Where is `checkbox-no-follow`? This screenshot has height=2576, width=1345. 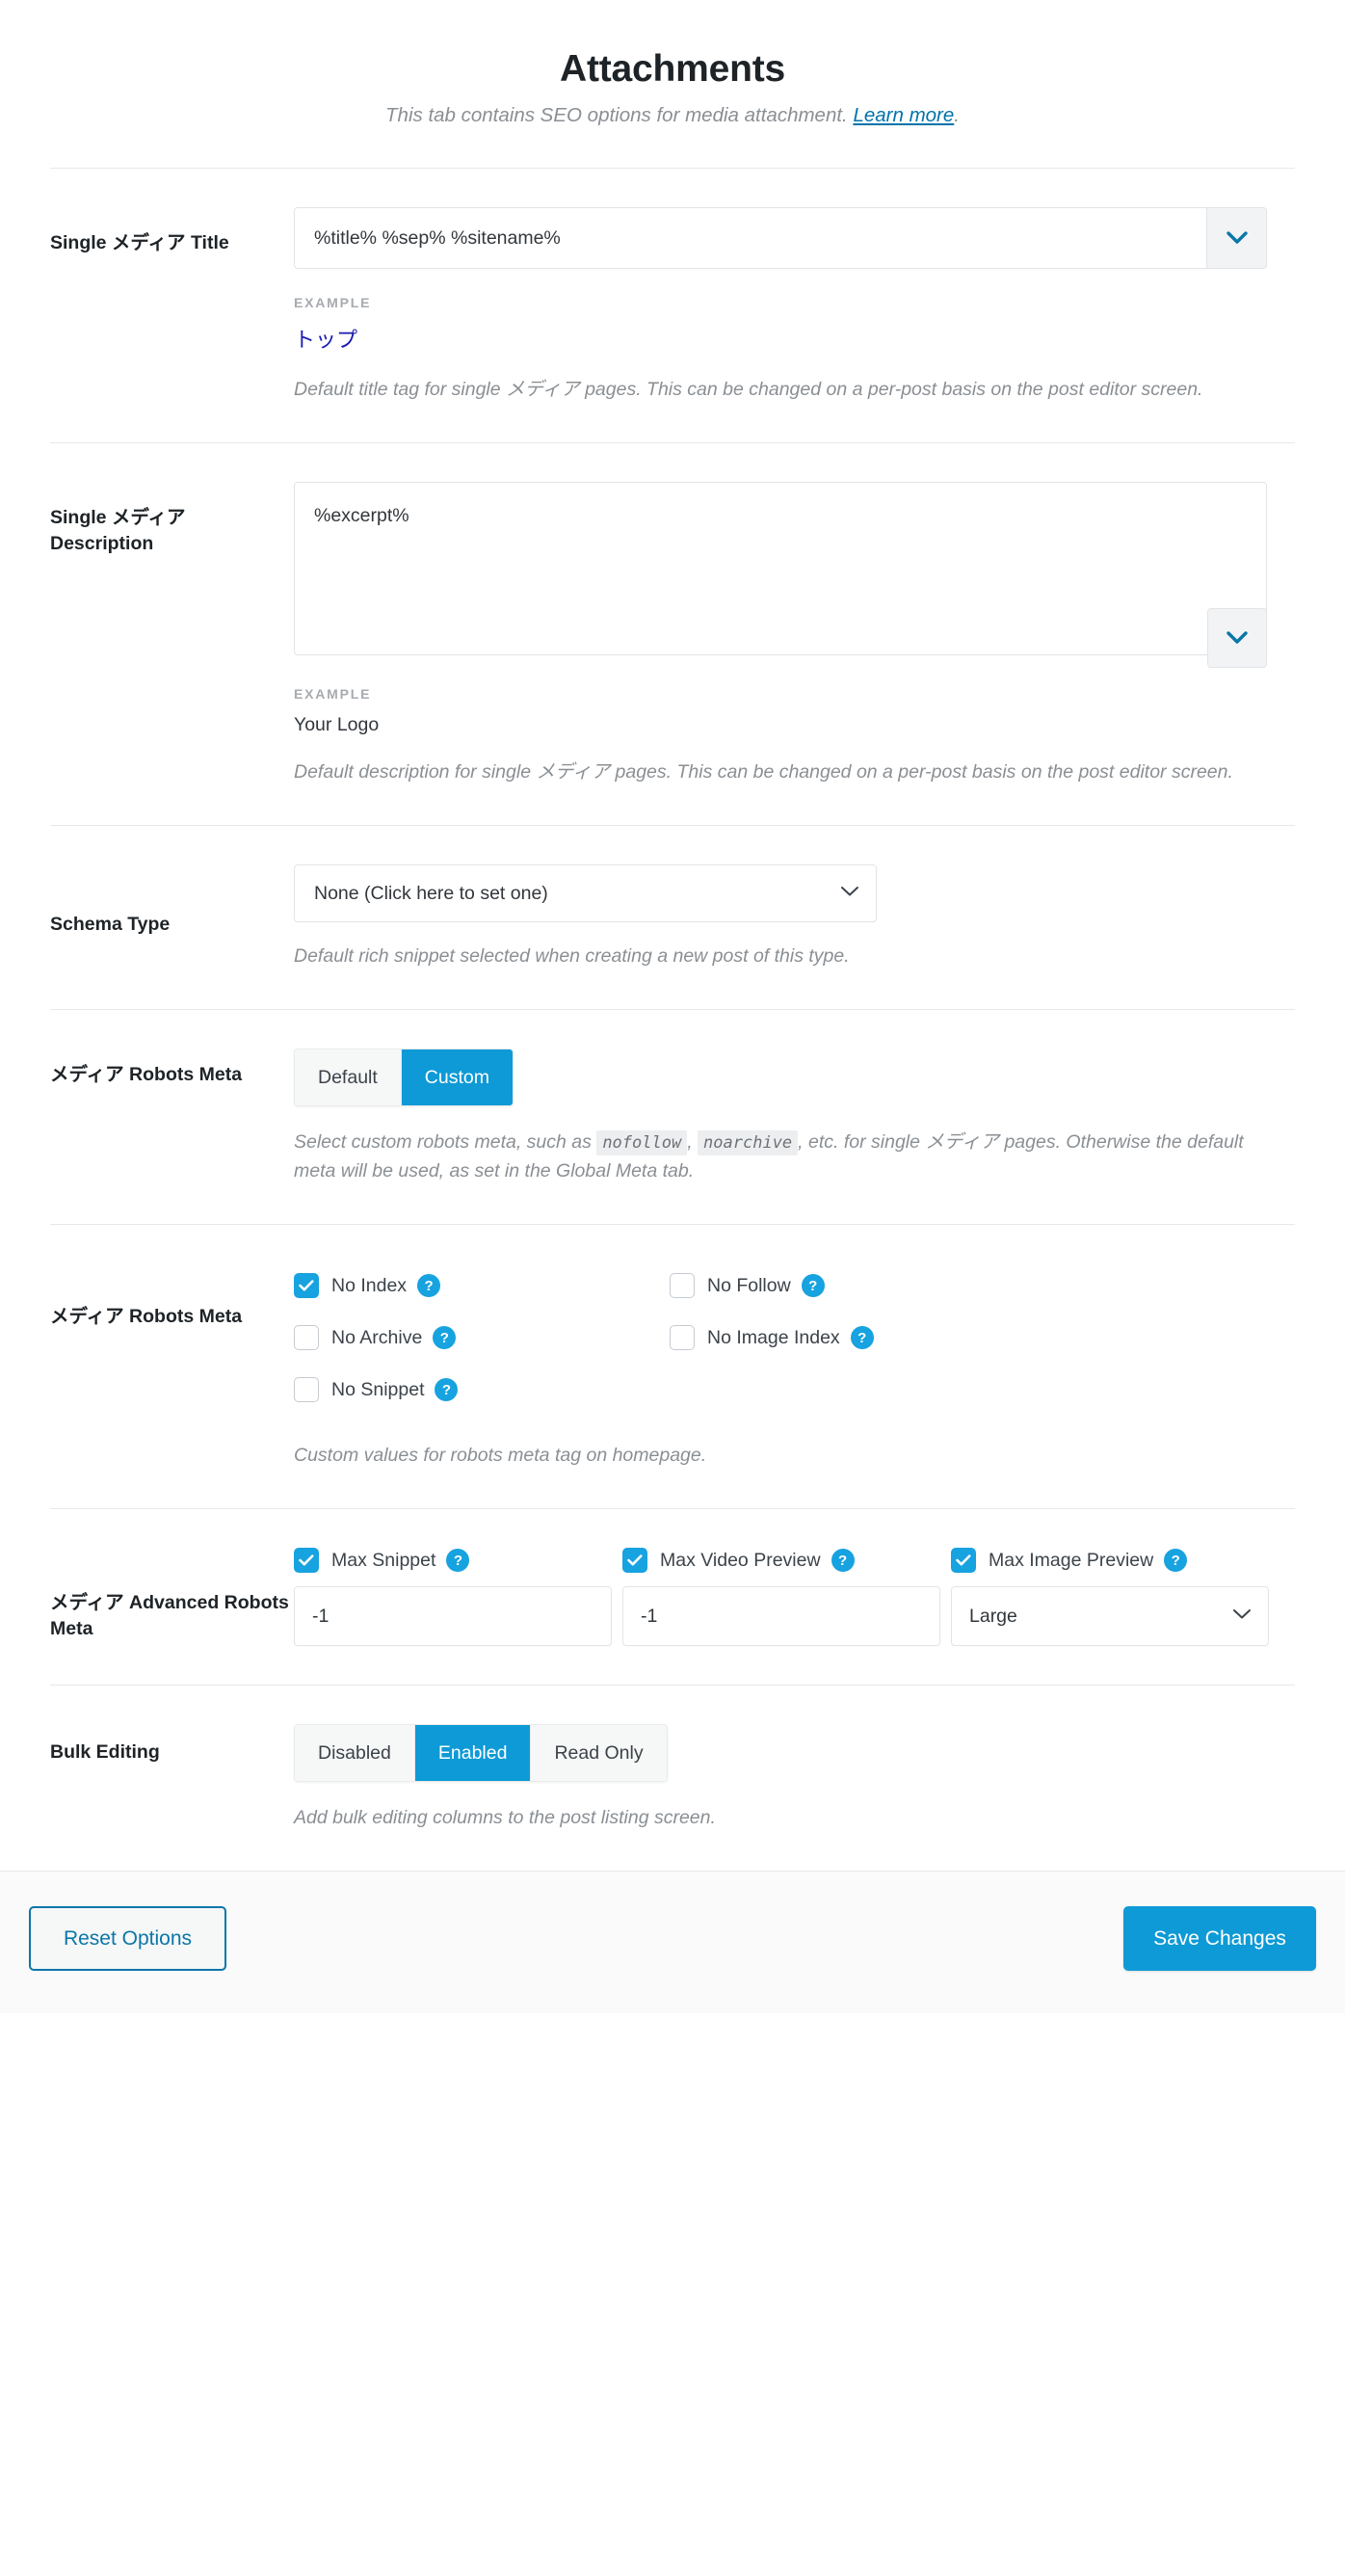
checkbox-no-follow is located at coordinates (682, 1286).